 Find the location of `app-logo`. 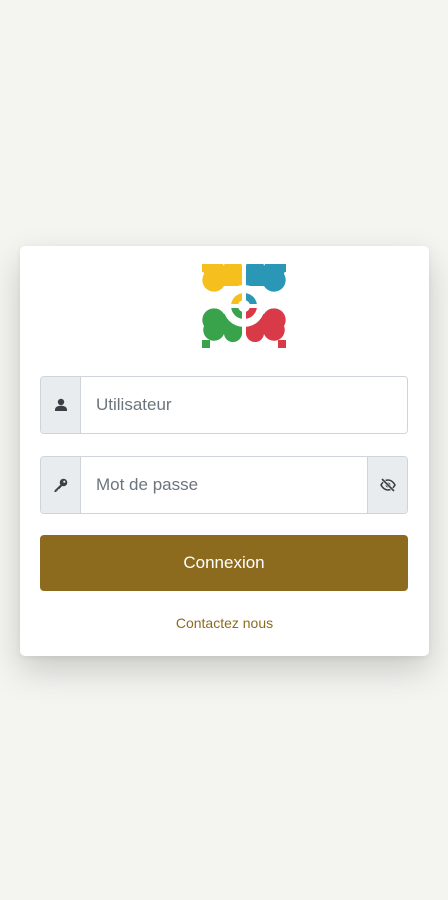

app-logo is located at coordinates (244, 302).